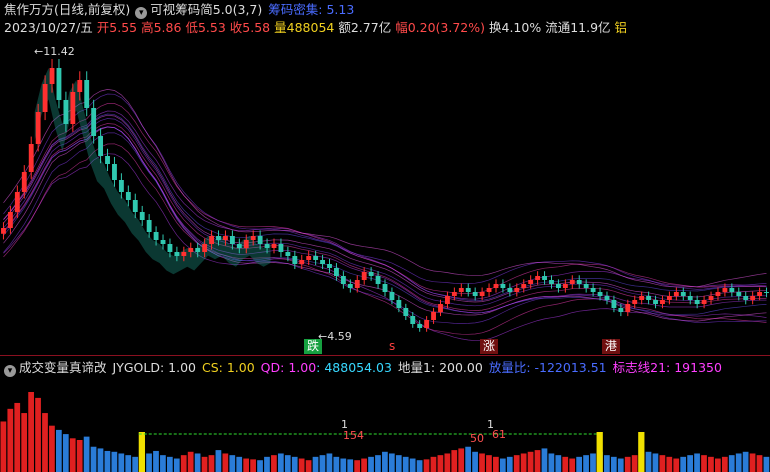 This screenshot has width=770, height=472. Describe the element at coordinates (154, 367) in the screenshot. I see `jygold: JYGOLD: 1.00` at that location.